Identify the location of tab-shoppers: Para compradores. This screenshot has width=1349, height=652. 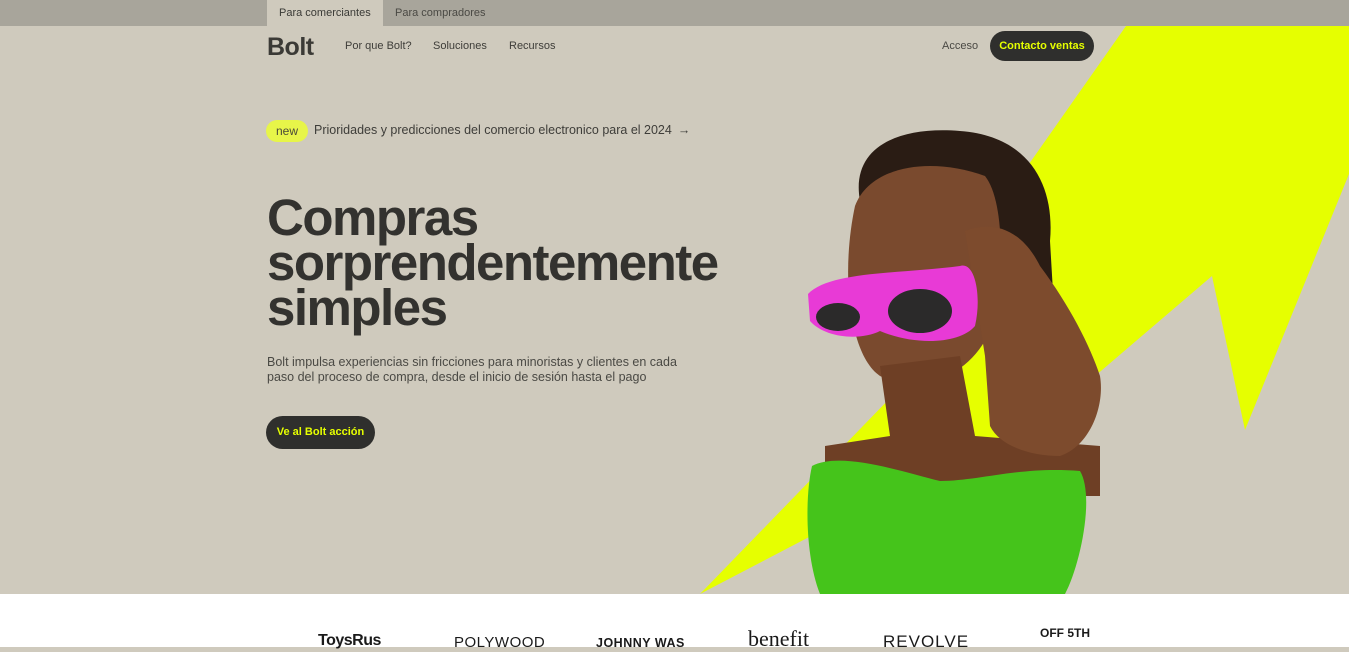
(440, 13).